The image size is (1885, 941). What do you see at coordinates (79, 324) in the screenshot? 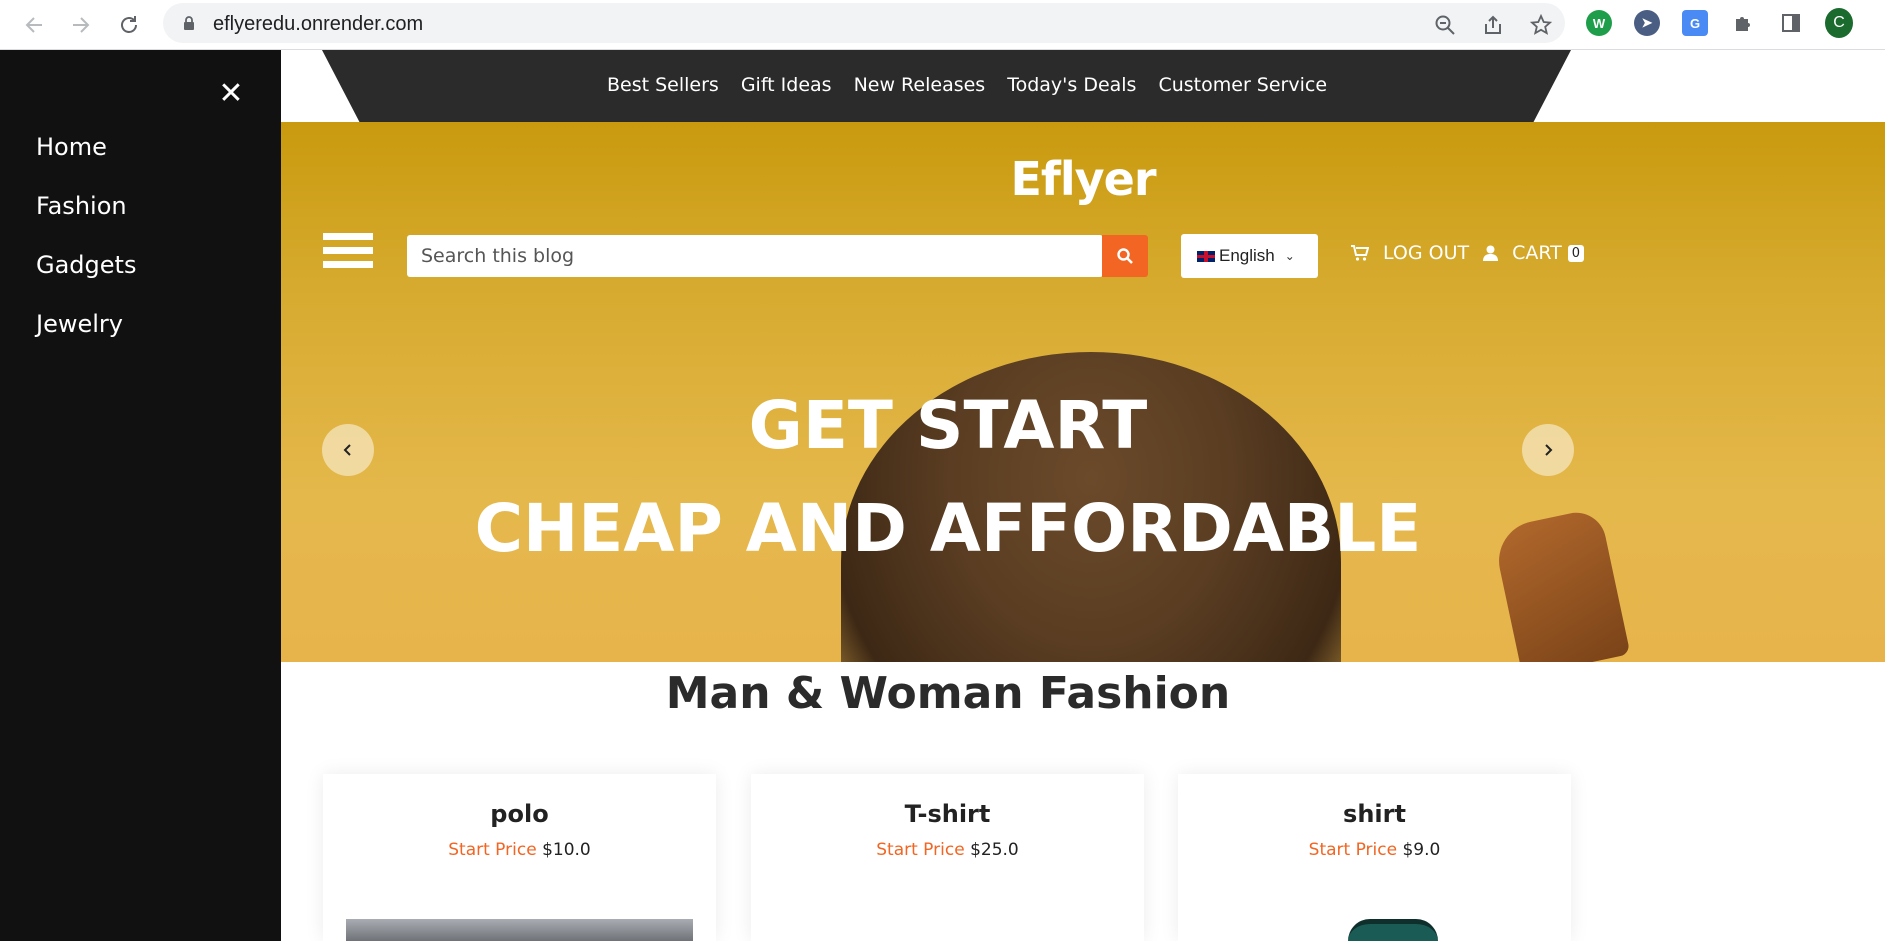
I see `drawer-item-jewelry: Jewelry` at bounding box center [79, 324].